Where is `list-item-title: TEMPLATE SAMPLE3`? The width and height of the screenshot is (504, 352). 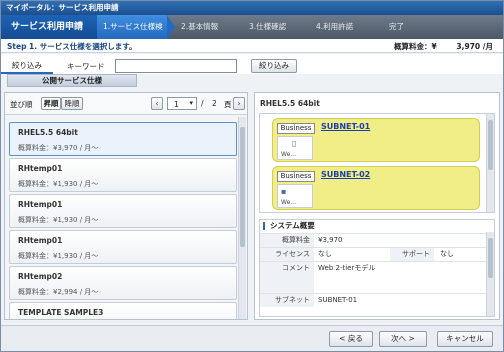 list-item-title: TEMPLATE SAMPLE3 is located at coordinates (61, 312).